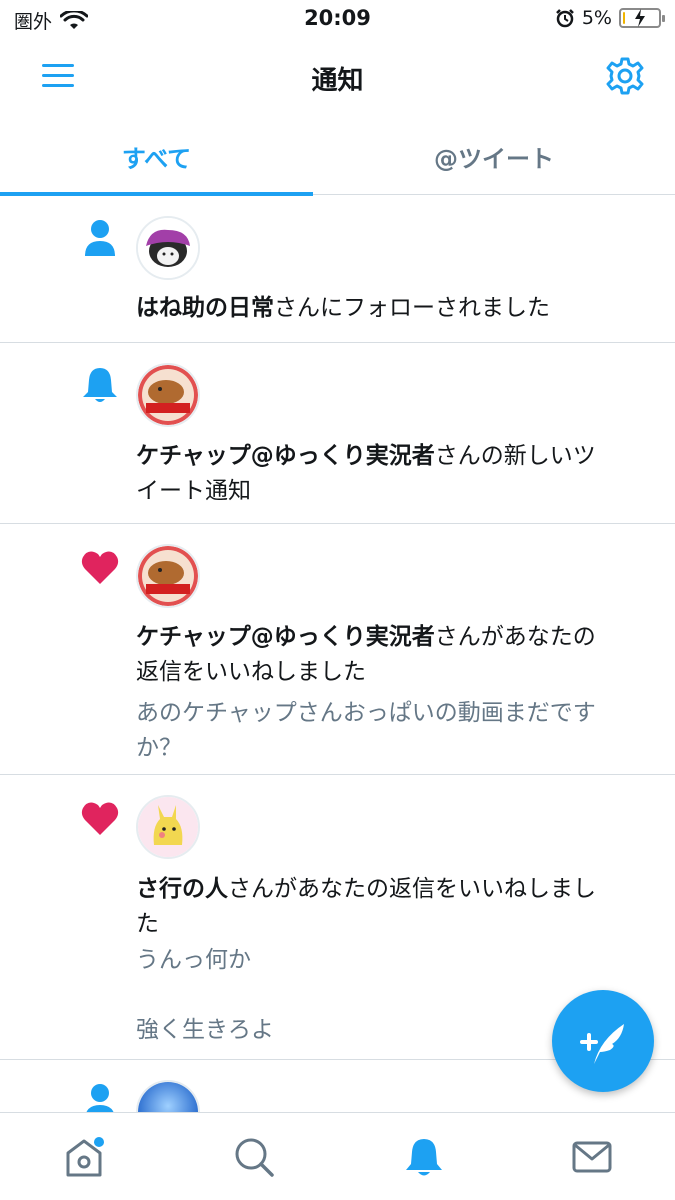  Describe the element at coordinates (337, 1156) in the screenshot. I see `bottom-nav` at that location.